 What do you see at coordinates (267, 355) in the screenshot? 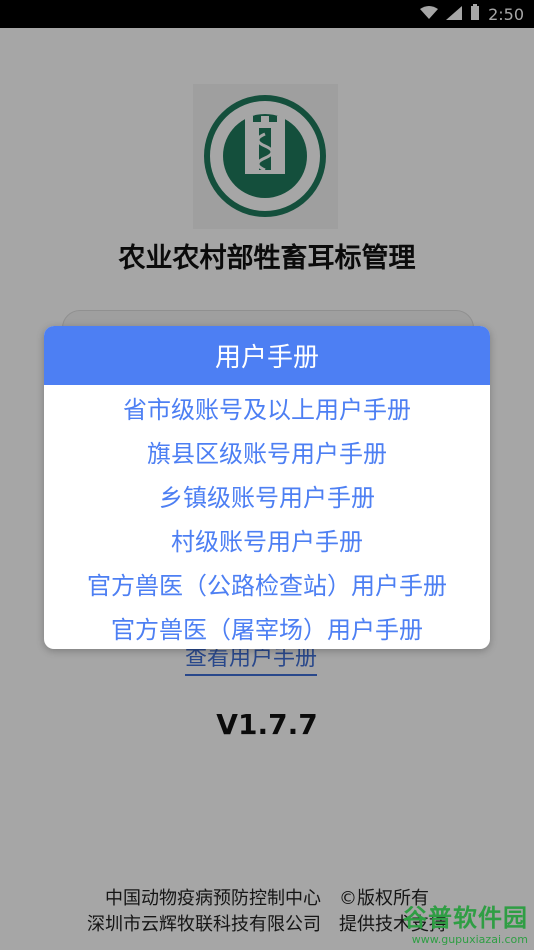
I see `dialog-title: 用户手册` at bounding box center [267, 355].